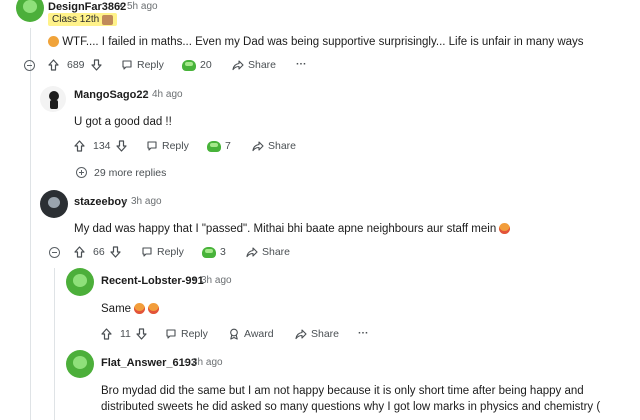  What do you see at coordinates (123, 122) in the screenshot?
I see `comment-text: U got a good dad !!` at bounding box center [123, 122].